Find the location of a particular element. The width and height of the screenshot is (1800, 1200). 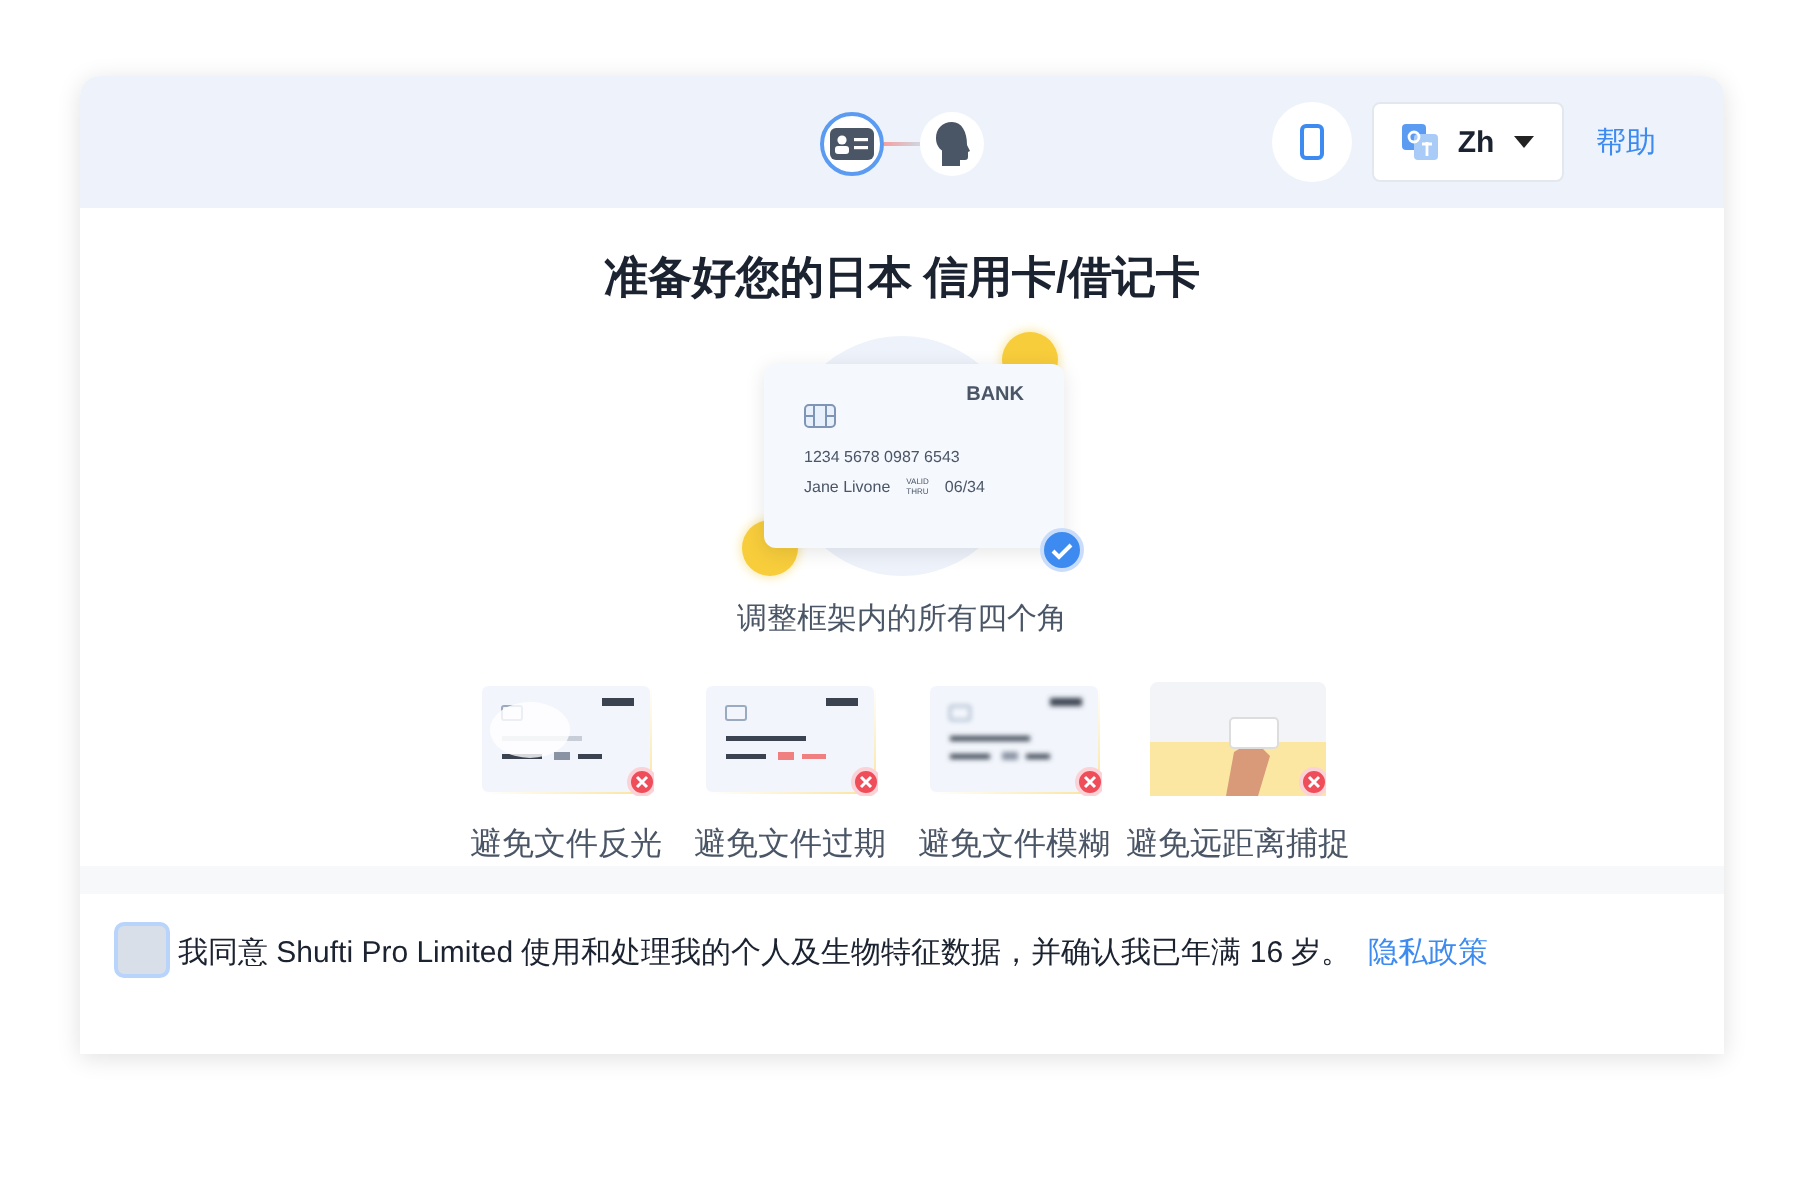

example-label: 避免远距离捕捉 is located at coordinates (1238, 845).